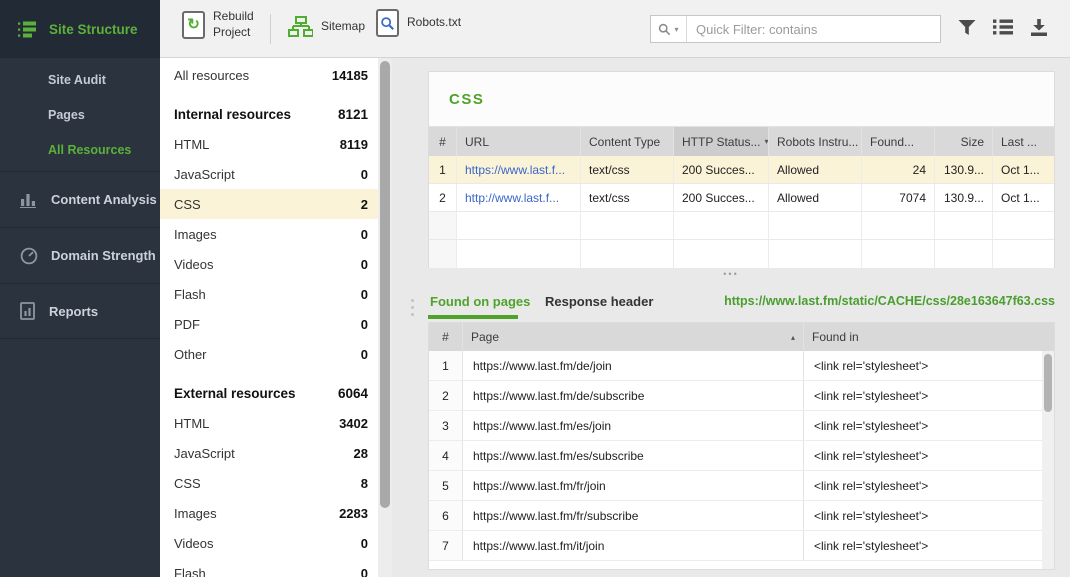 The width and height of the screenshot is (1070, 577). What do you see at coordinates (269, 513) in the screenshot?
I see `resource-item-external-images: Images 2283` at bounding box center [269, 513].